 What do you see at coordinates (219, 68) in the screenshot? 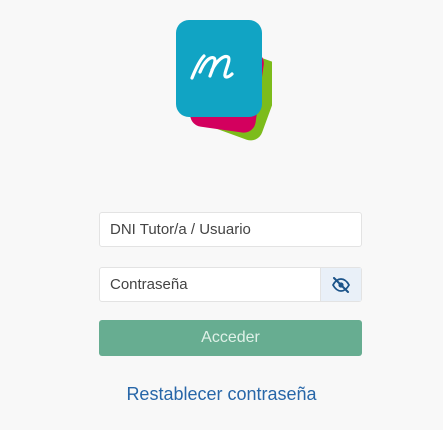
I see `logo-front-card` at bounding box center [219, 68].